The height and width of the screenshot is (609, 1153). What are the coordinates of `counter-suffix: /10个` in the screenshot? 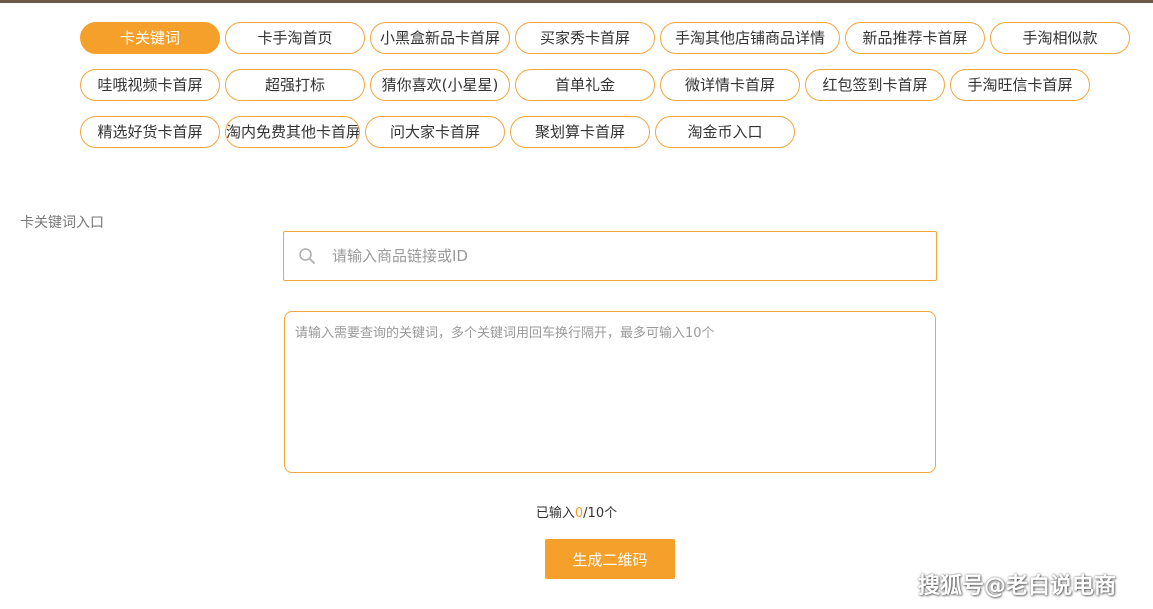 It's located at (600, 513).